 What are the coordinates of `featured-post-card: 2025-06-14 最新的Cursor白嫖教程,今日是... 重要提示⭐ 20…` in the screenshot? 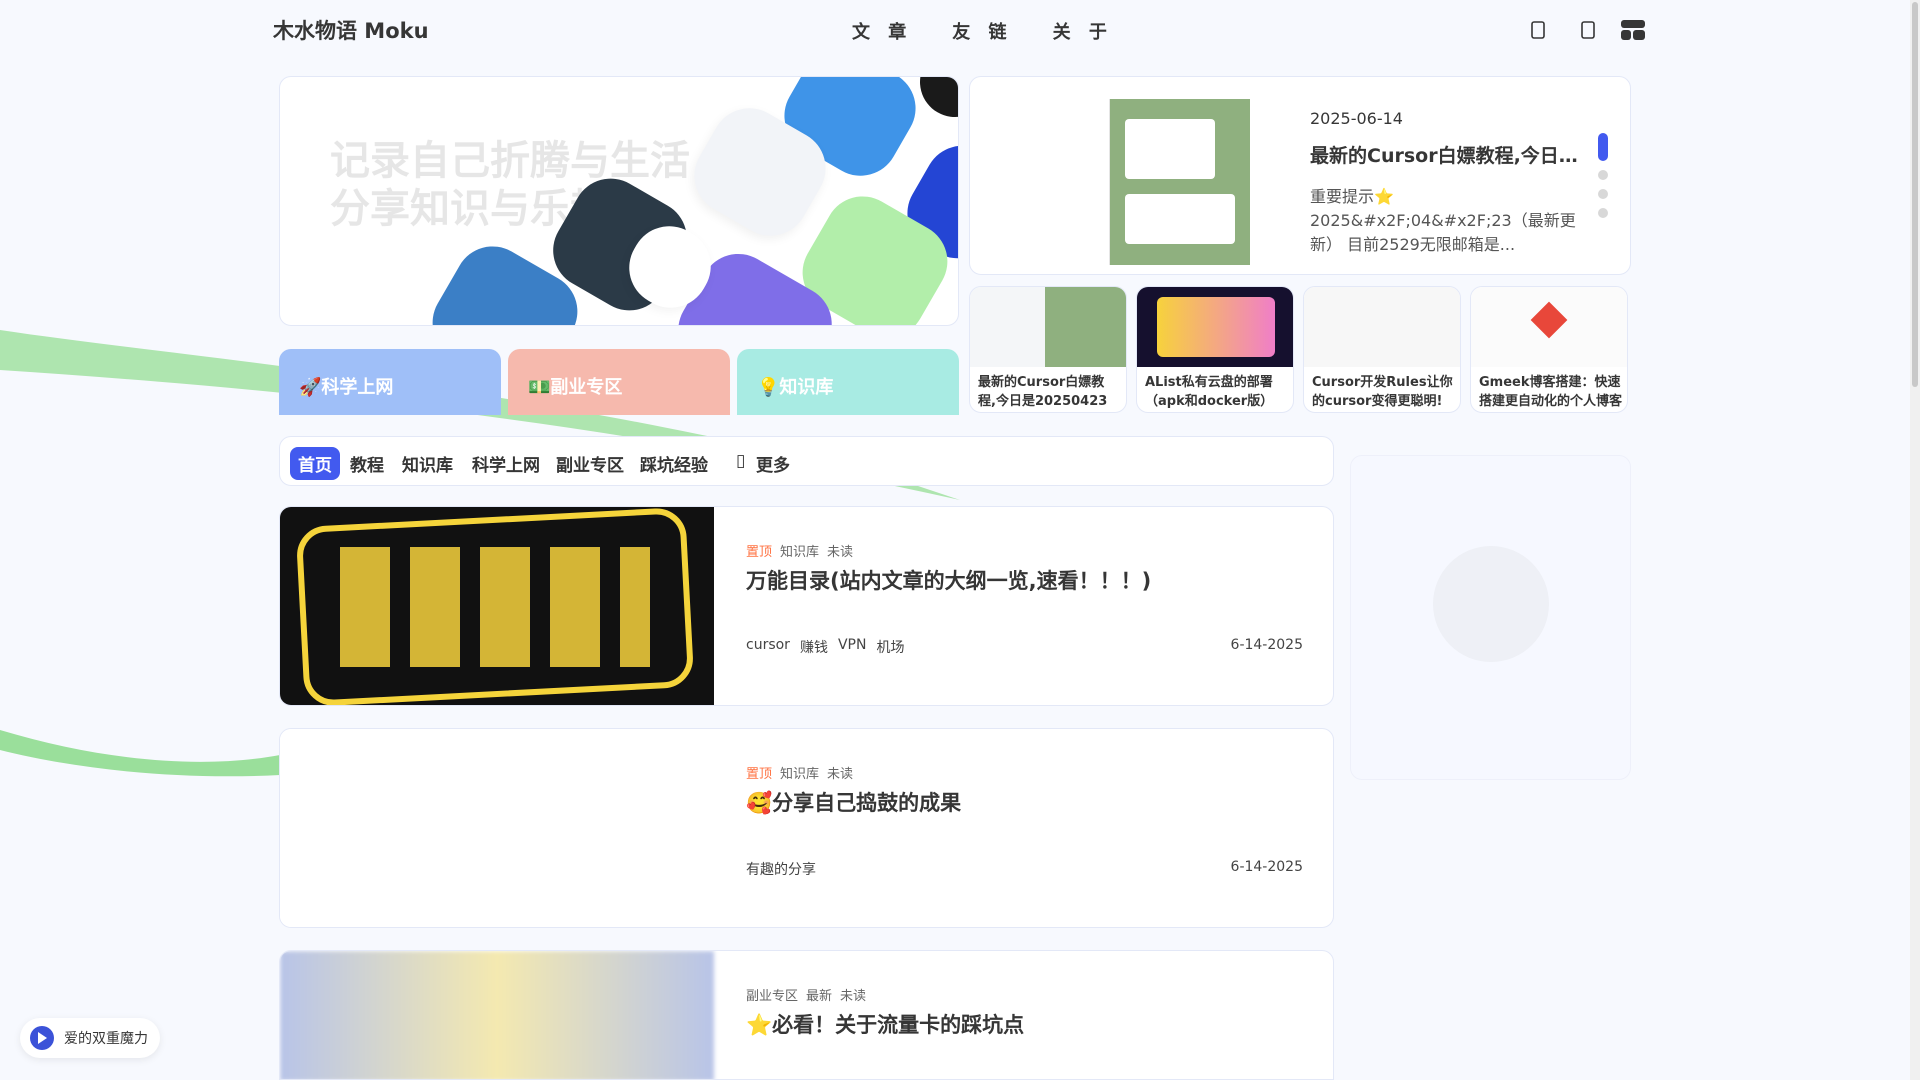 It's located at (1300, 175).